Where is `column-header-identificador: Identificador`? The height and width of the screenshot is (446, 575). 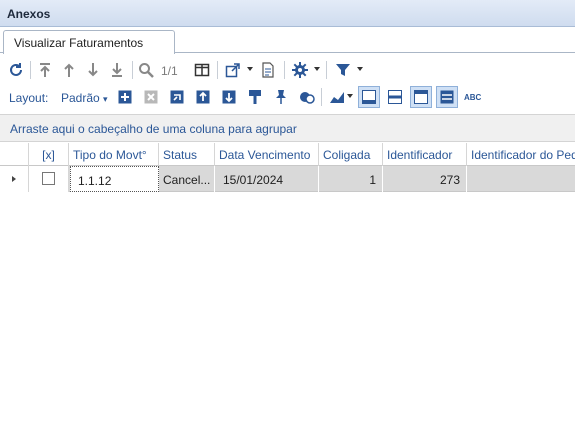 column-header-identificador: Identificador is located at coordinates (425, 154).